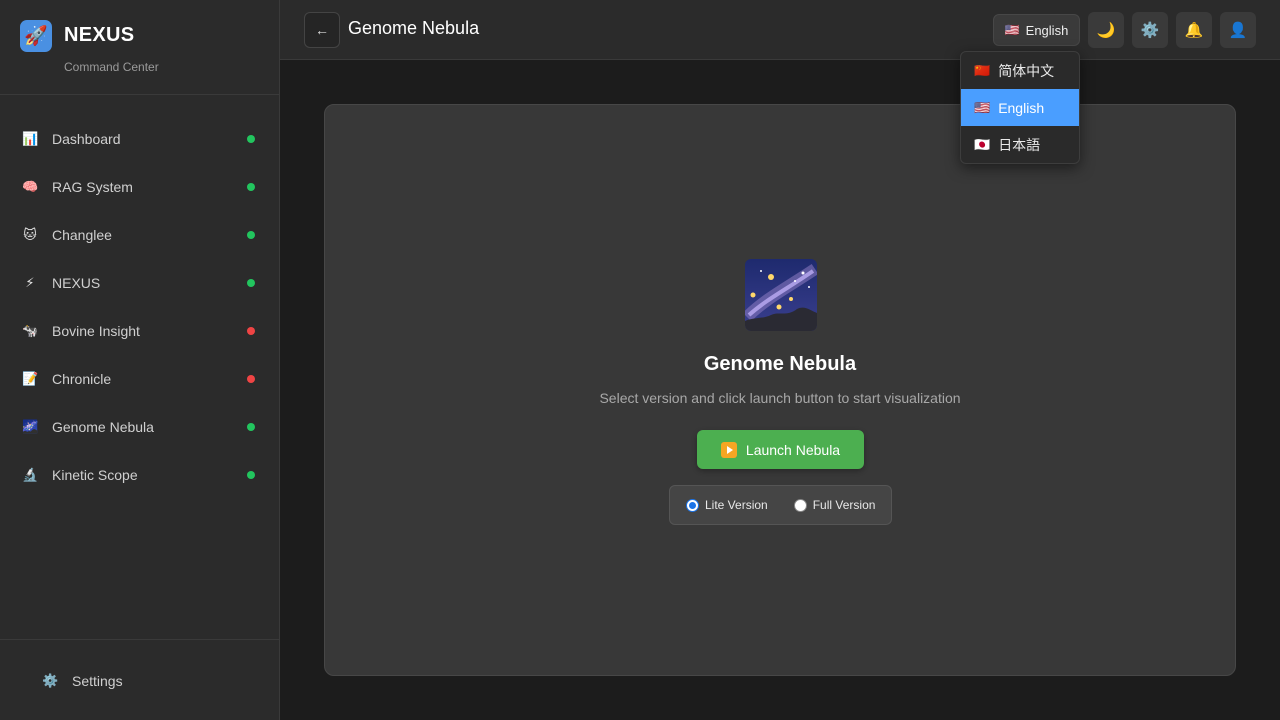 The width and height of the screenshot is (1280, 720). What do you see at coordinates (780, 30) in the screenshot?
I see `top-header: ← Genome Nebula 🇺🇸 English 🌙 ⚙️ 🔔 👤` at bounding box center [780, 30].